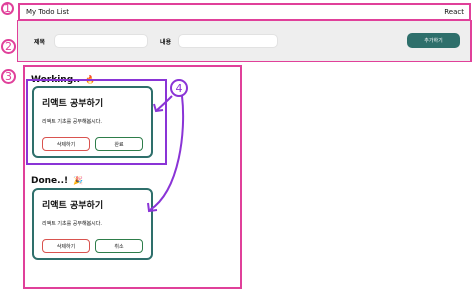 Image resolution: width=474 pixels, height=295 pixels. I want to click on annotation-arrows, so click(166, 154).